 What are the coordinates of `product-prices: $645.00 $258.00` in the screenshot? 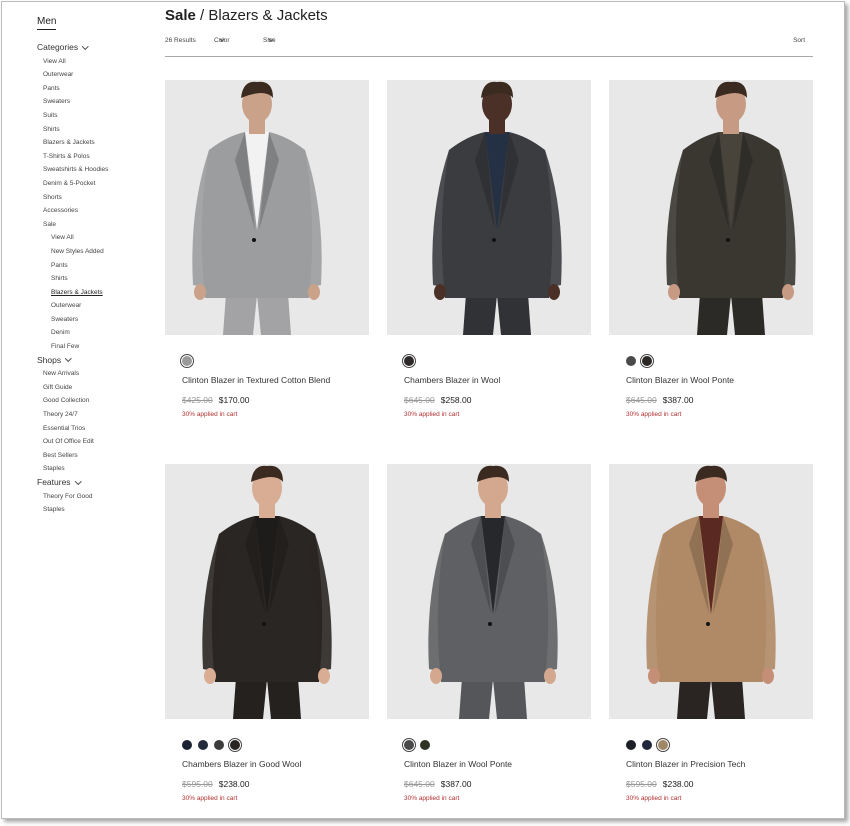 It's located at (437, 400).